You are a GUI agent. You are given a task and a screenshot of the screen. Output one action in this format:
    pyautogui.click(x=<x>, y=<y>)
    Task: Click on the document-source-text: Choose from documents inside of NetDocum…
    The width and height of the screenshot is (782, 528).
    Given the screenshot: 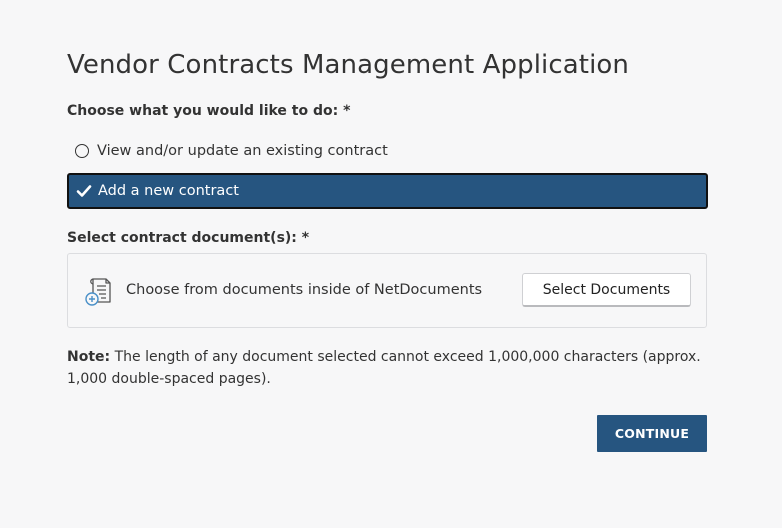 What is the action you would take?
    pyautogui.click(x=304, y=290)
    